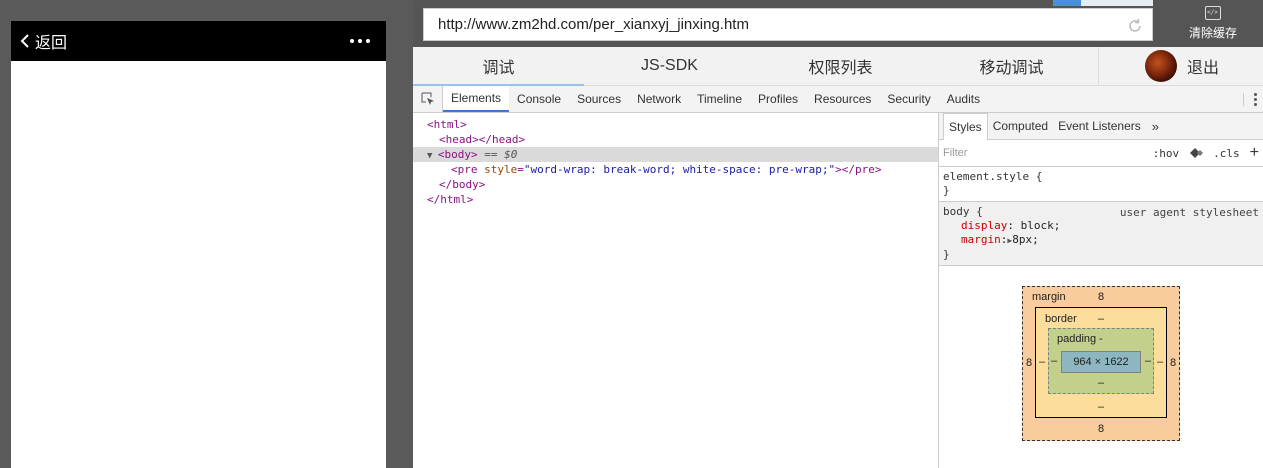 This screenshot has height=468, width=1263. I want to click on devtools-tab-audits: Audits, so click(963, 99).